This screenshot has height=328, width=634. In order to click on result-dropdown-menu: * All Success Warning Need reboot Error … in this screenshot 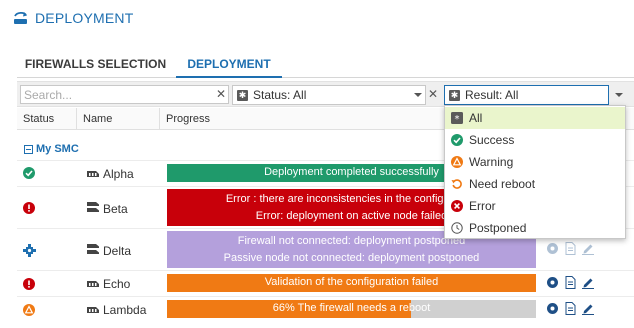, I will do `click(535, 172)`.